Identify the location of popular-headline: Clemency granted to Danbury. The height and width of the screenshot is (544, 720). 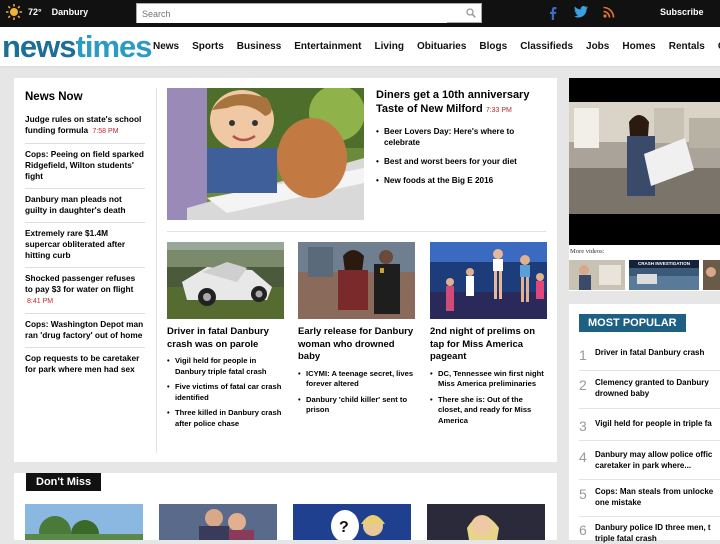
(652, 382).